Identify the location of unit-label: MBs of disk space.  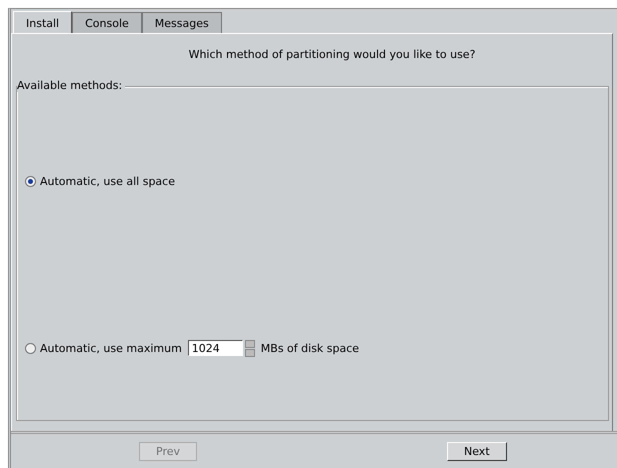
(310, 348).